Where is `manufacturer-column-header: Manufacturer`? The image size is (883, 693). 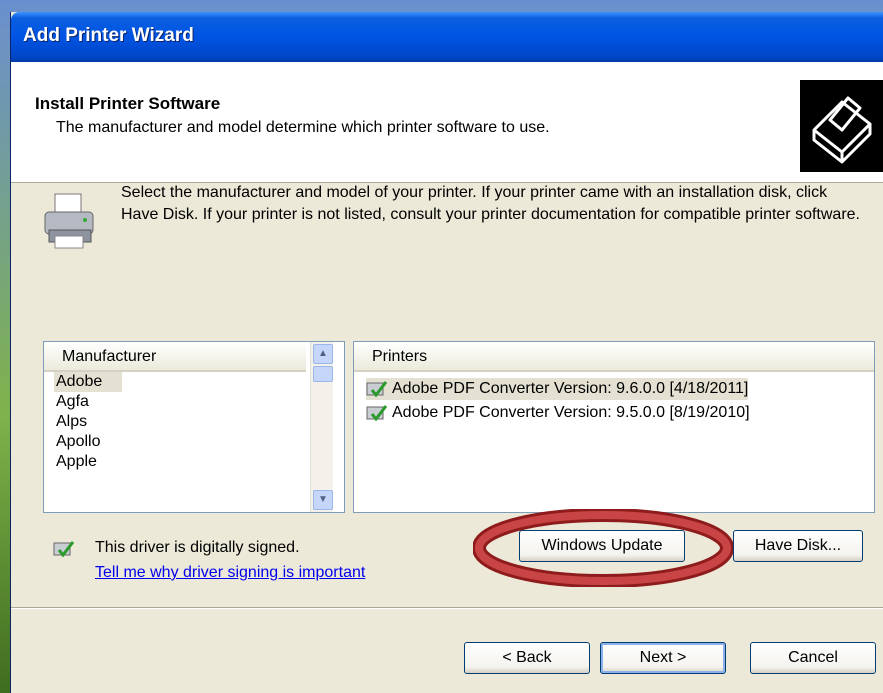
manufacturer-column-header: Manufacturer is located at coordinates (175, 357).